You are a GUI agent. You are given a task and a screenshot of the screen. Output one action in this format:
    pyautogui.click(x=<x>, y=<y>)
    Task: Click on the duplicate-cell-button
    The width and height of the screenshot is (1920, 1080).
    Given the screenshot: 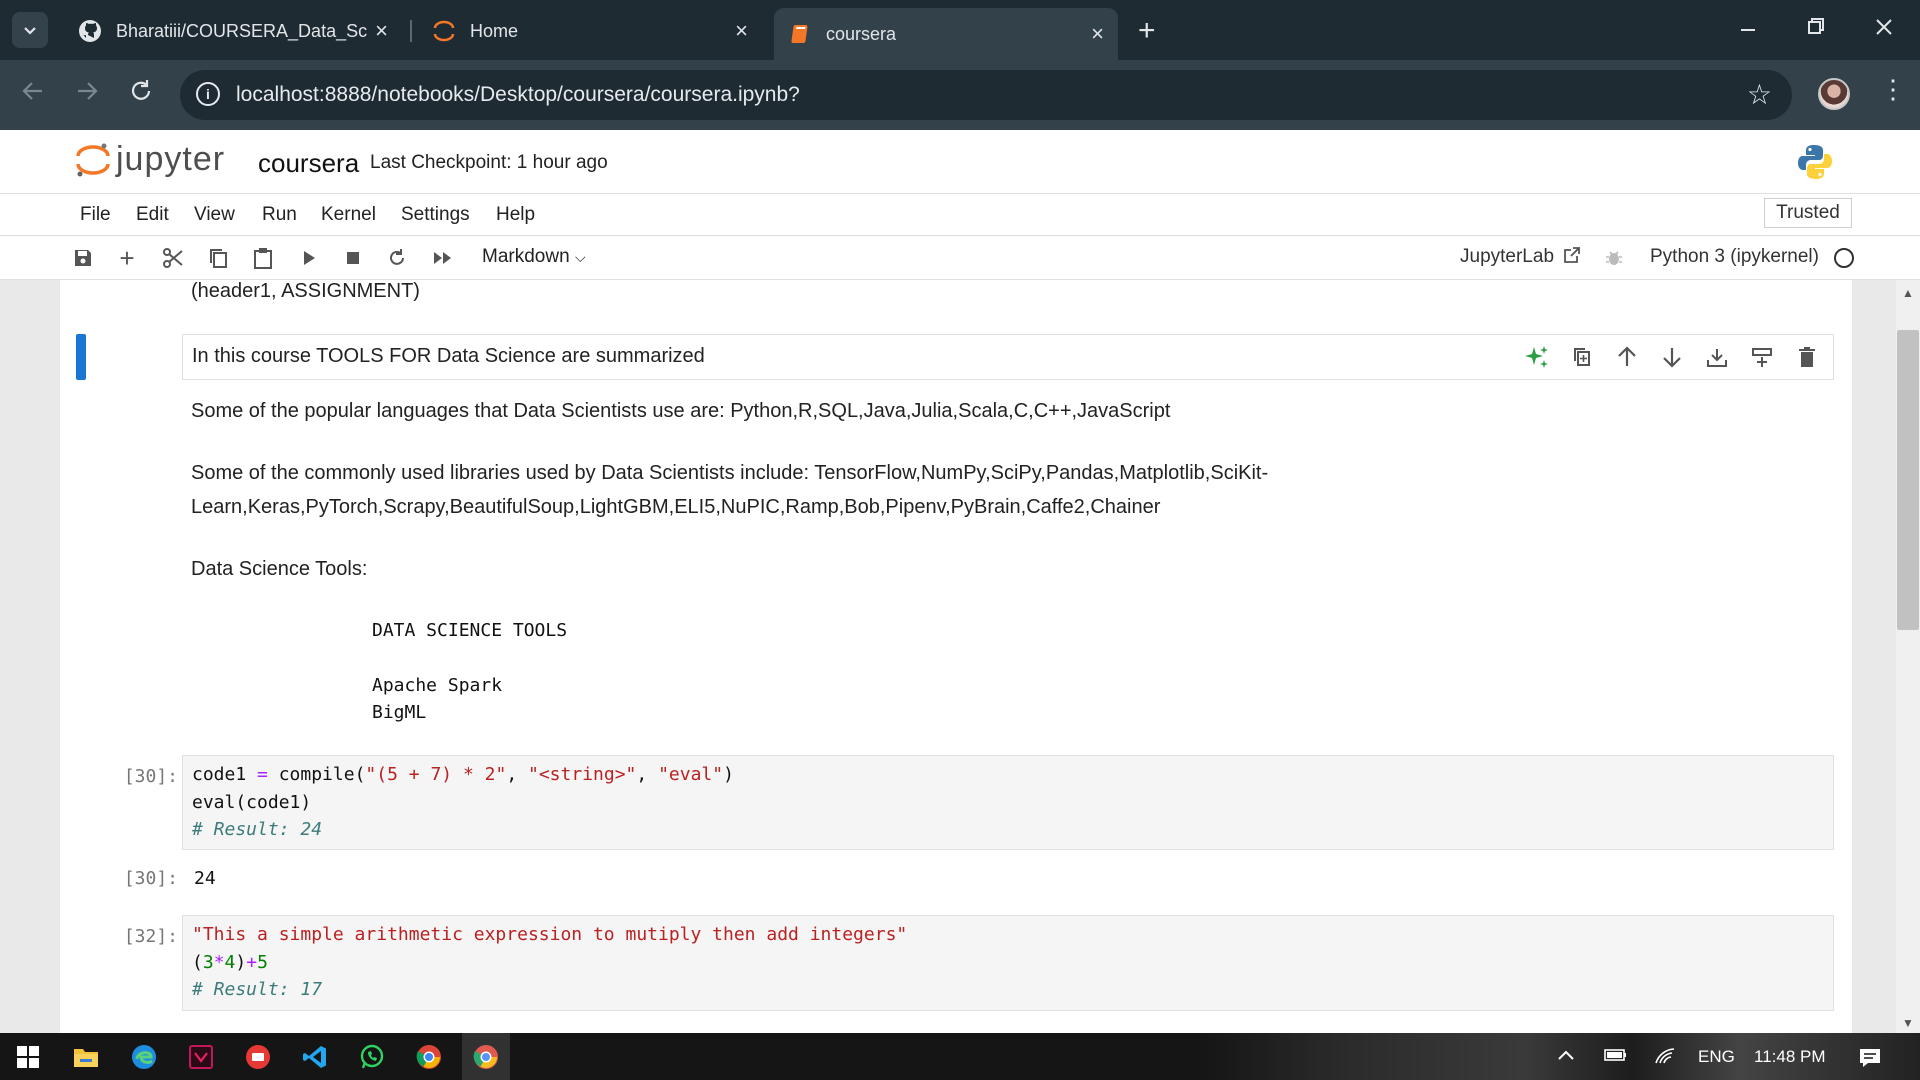 What is the action you would take?
    pyautogui.click(x=1582, y=357)
    